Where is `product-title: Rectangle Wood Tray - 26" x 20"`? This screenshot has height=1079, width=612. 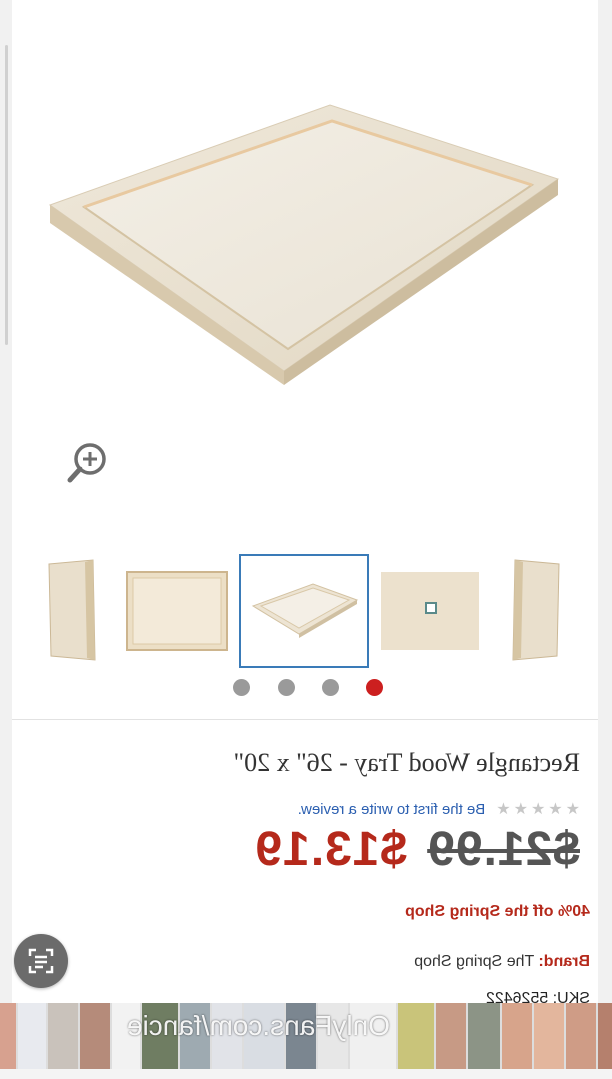
product-title: Rectangle Wood Tray - 26" x 20" is located at coordinates (406, 762).